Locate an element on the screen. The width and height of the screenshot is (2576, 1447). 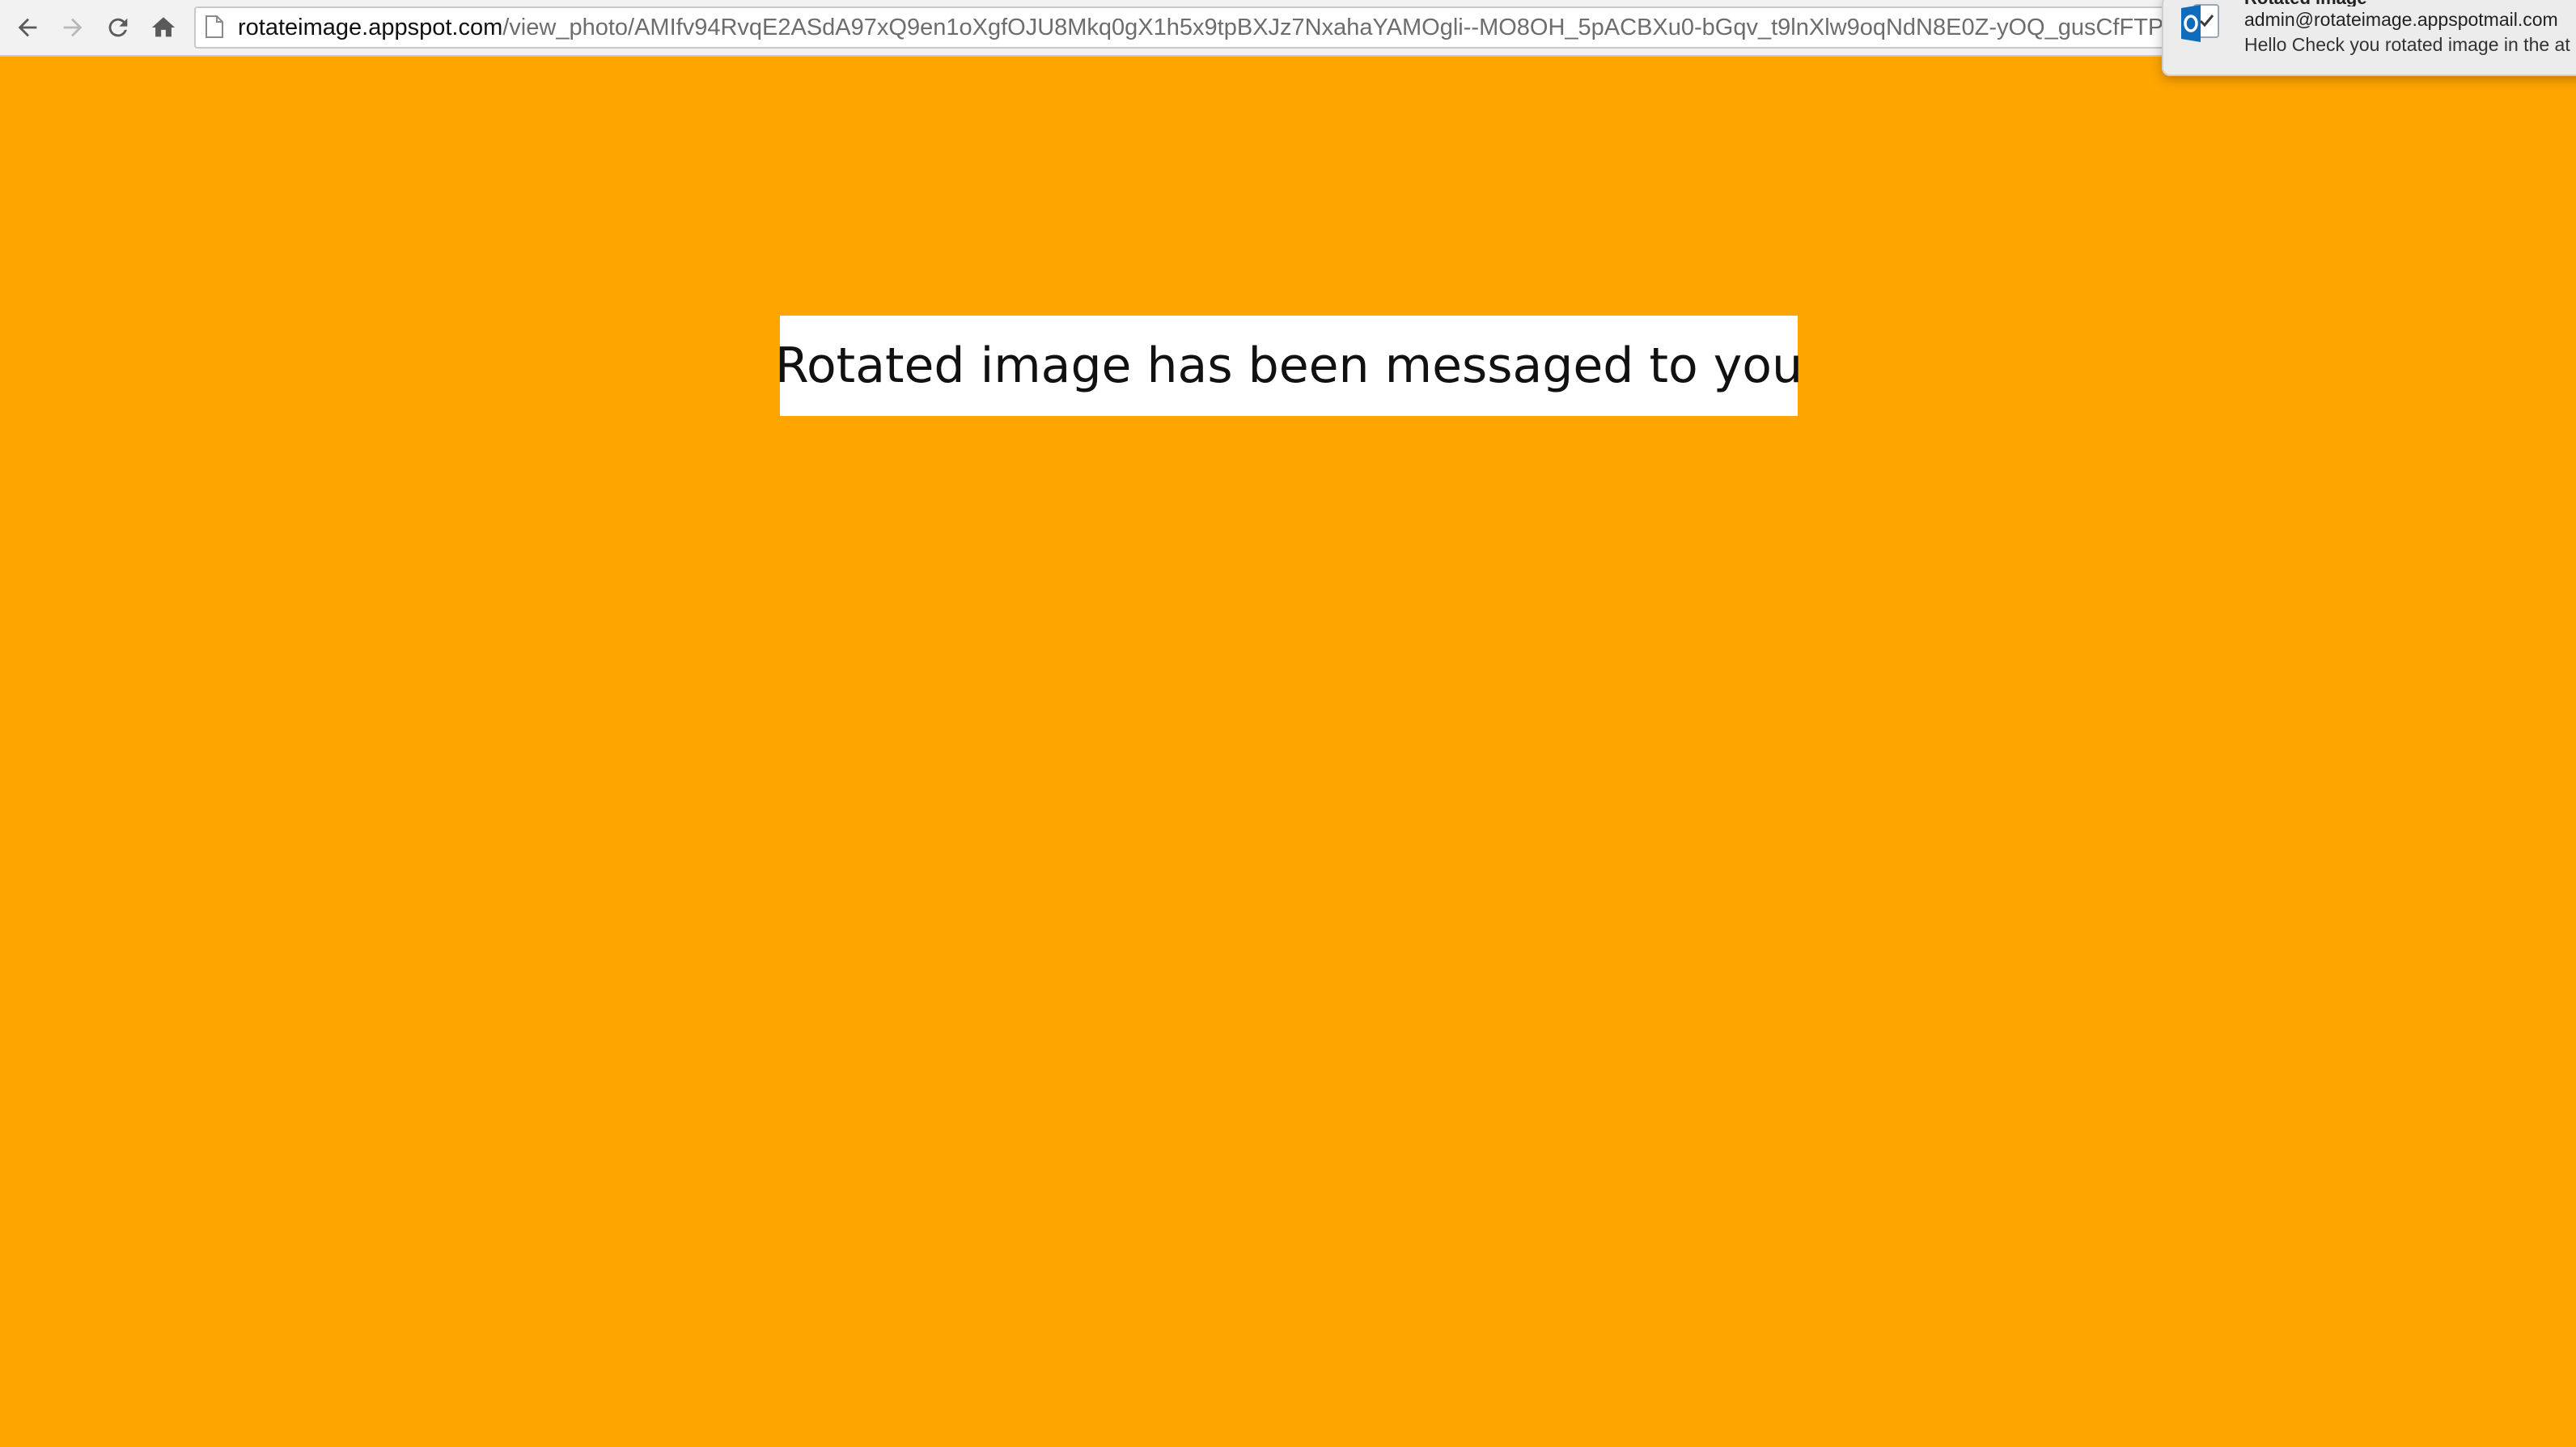
back-arrow-icon is located at coordinates (27, 27).